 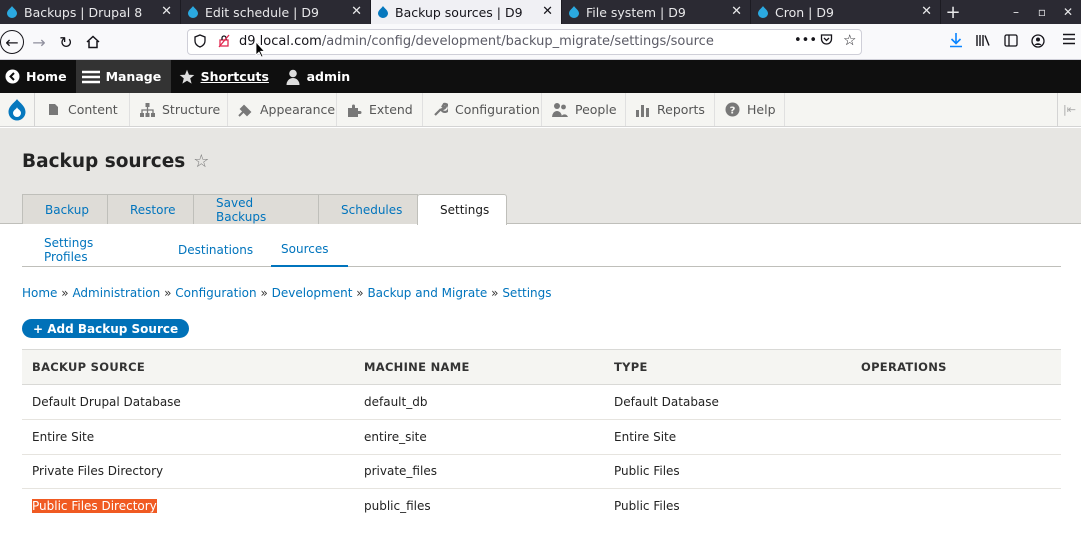 I want to click on collapse-tray-icon: |⇤, so click(x=1069, y=109).